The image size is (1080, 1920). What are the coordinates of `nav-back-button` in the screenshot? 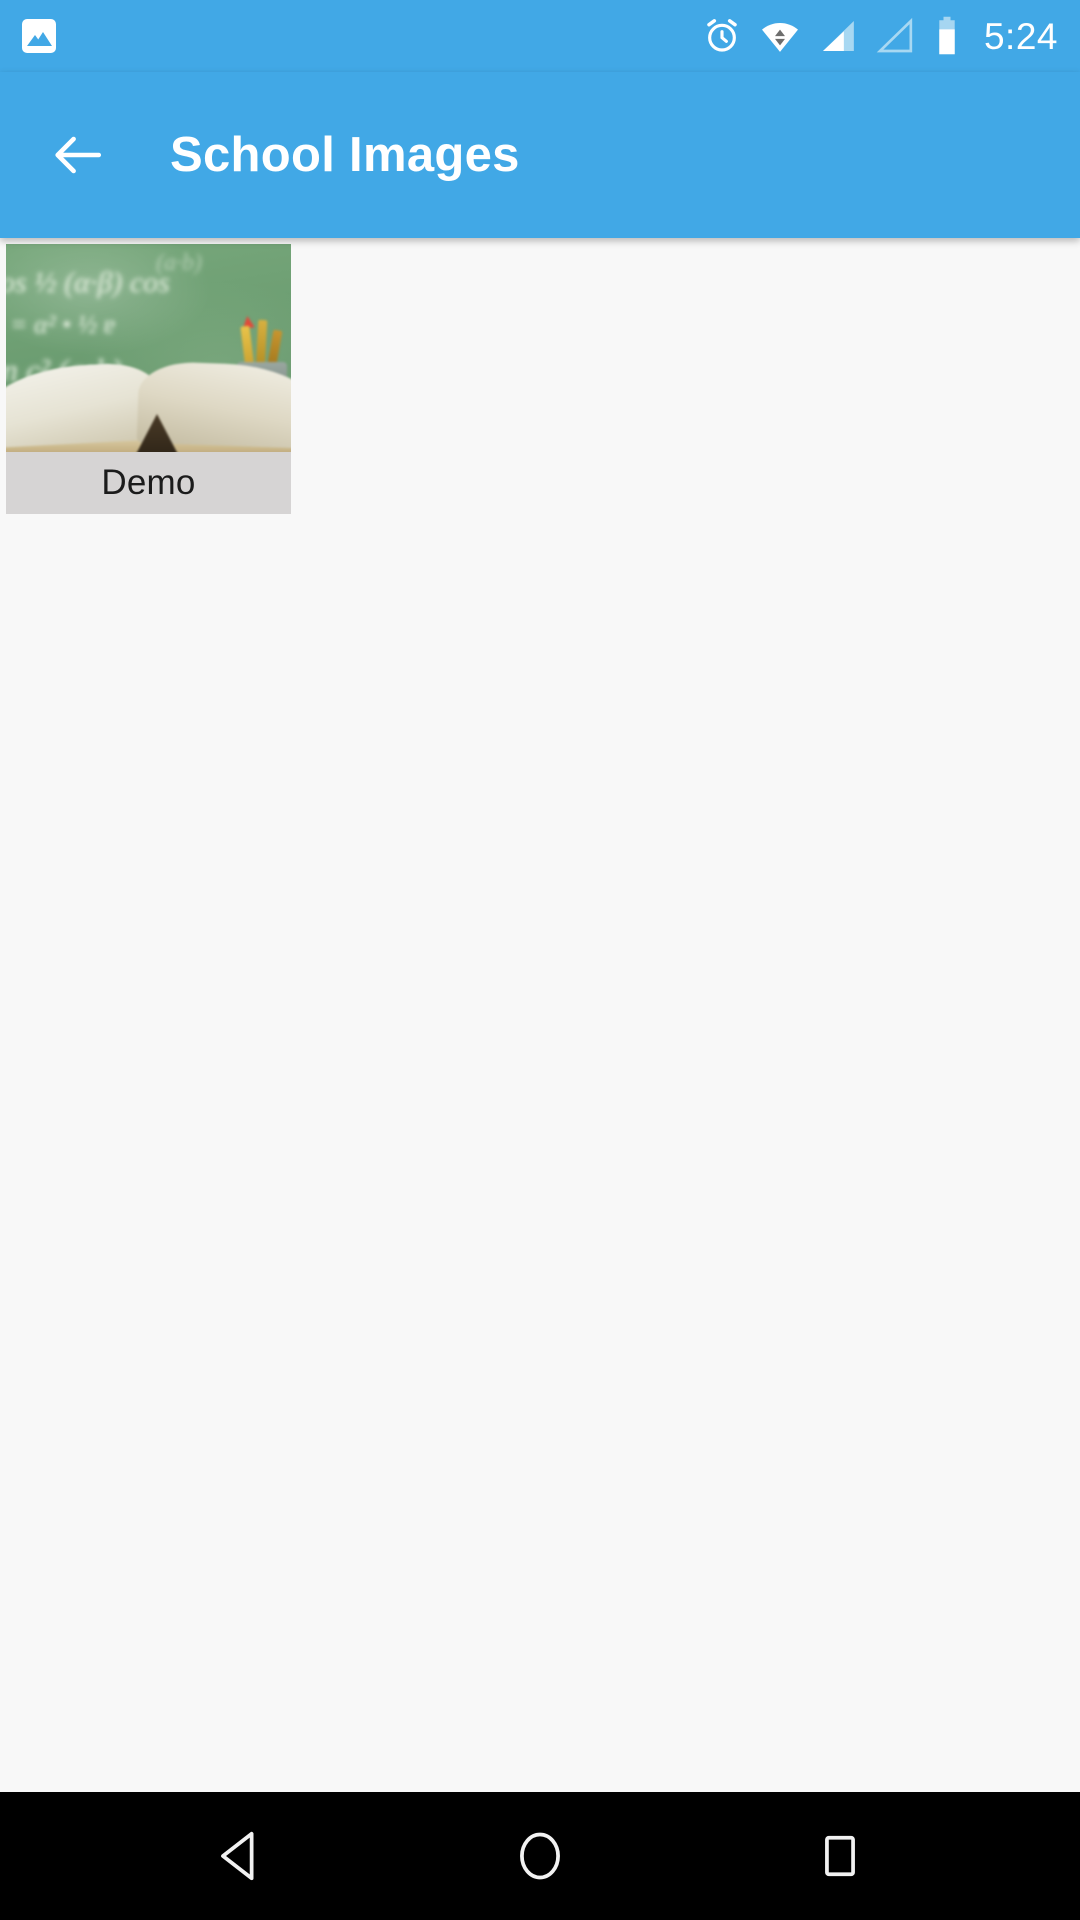 It's located at (240, 1856).